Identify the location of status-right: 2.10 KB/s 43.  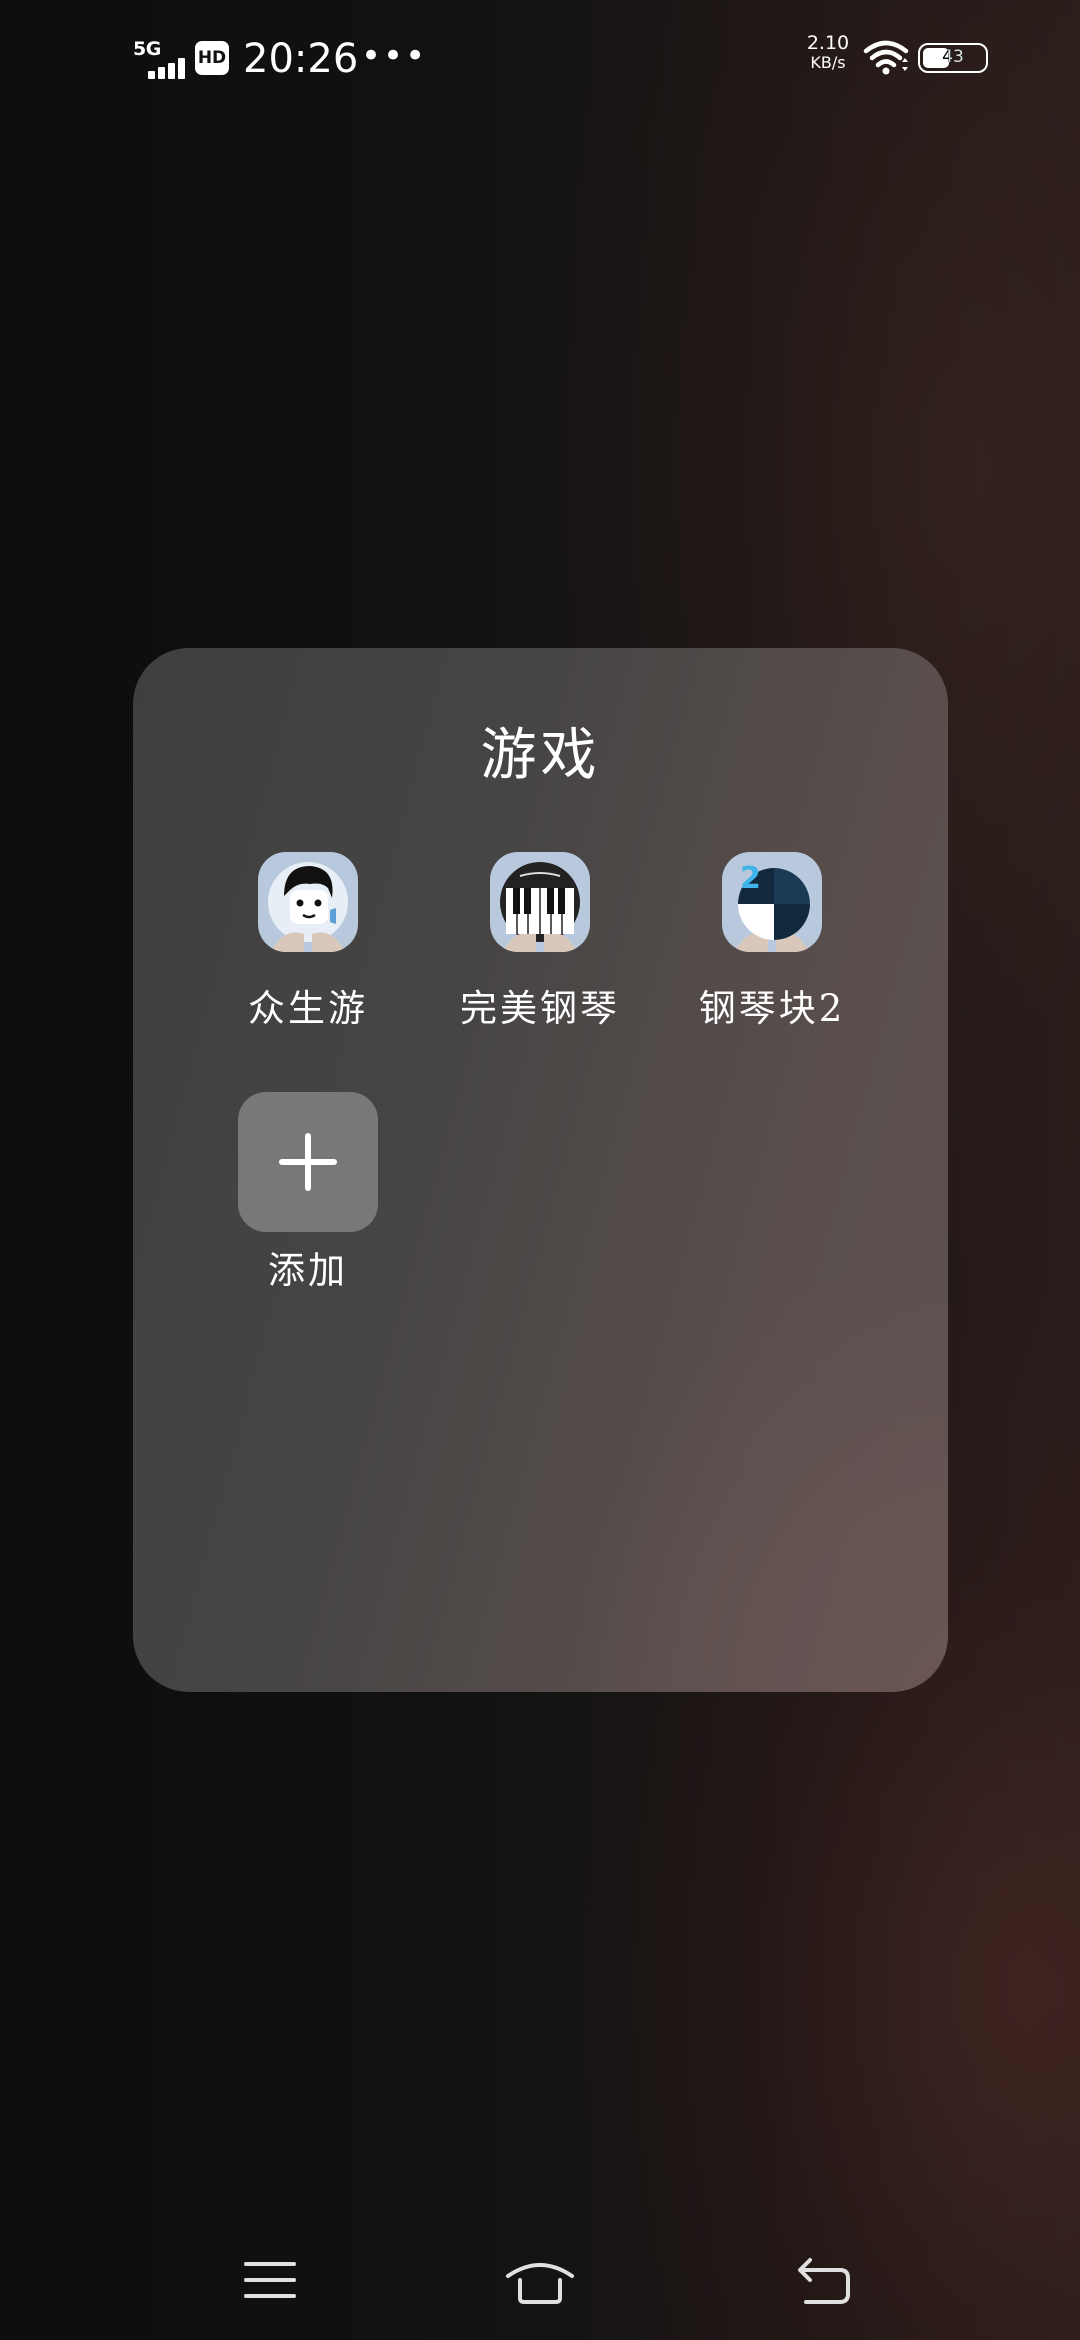
(910, 59).